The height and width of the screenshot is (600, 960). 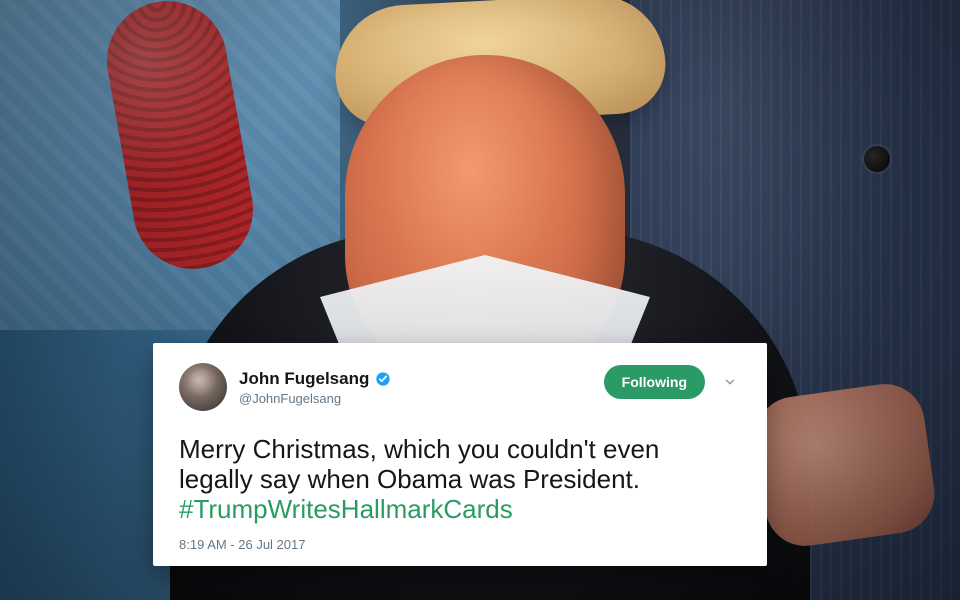 I want to click on tweet-hashtag-link: #TrumpWritesHallmarkCards, so click(x=460, y=509).